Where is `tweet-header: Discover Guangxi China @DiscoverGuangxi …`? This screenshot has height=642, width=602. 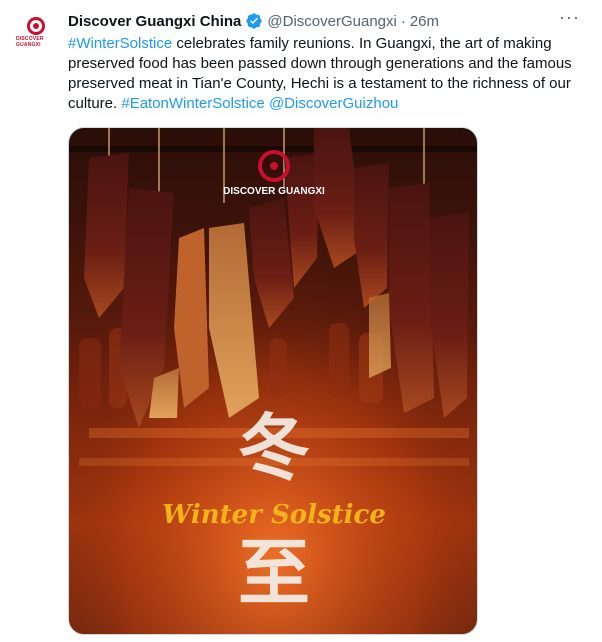 tweet-header: Discover Guangxi China @DiscoverGuangxi … is located at coordinates (327, 21).